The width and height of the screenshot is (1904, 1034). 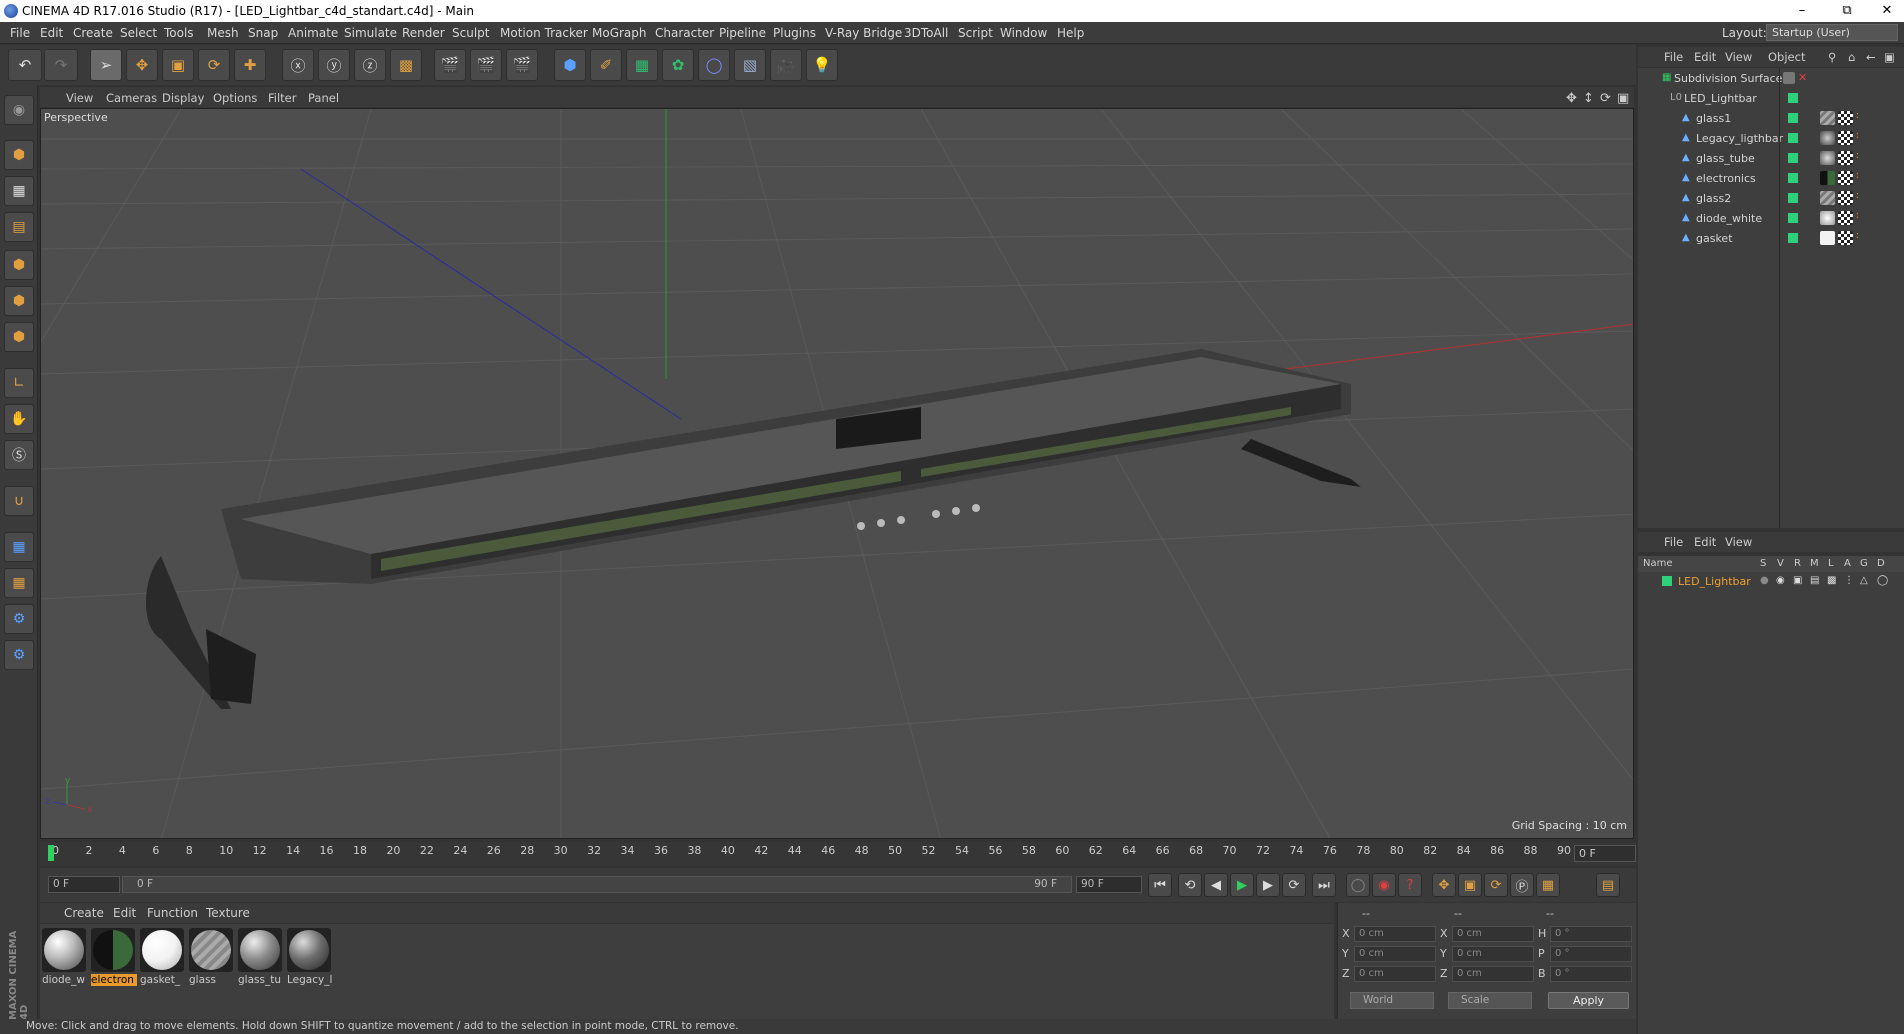 I want to click on recent-tools-icon: ✚, so click(x=250, y=65).